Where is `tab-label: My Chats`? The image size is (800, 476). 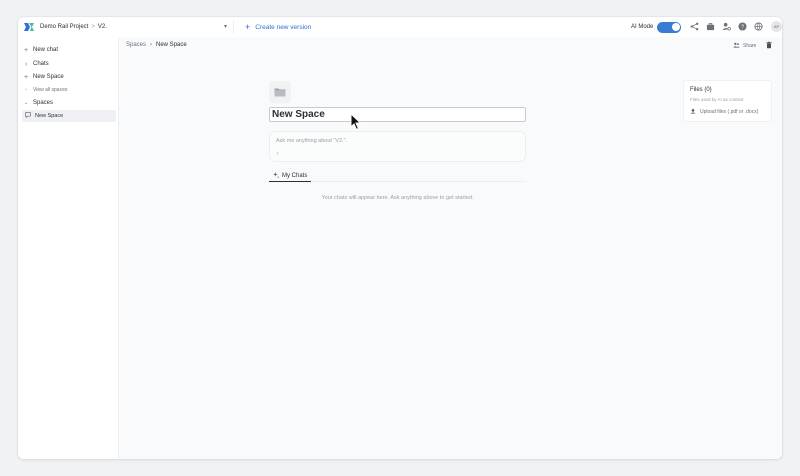
tab-label: My Chats is located at coordinates (295, 175).